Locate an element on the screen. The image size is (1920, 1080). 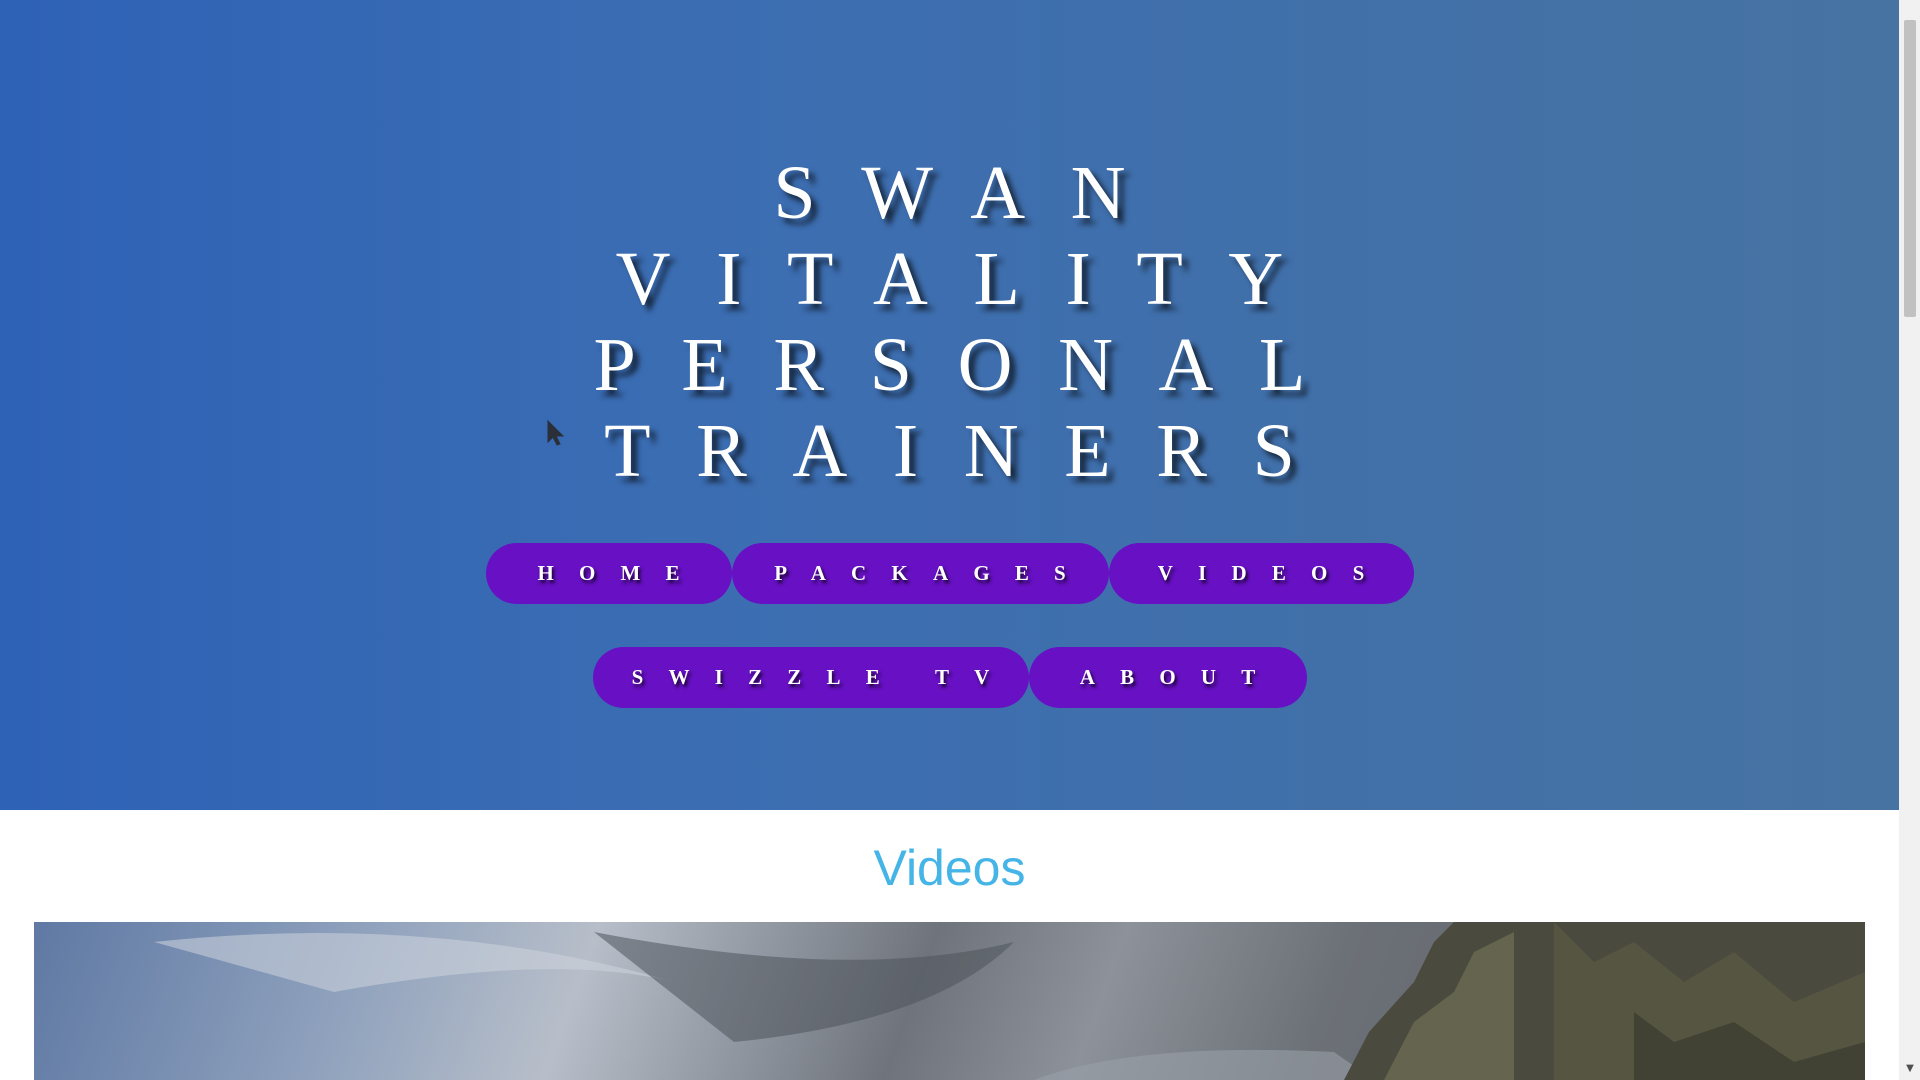
nav-row-secondary: SWIZZLE TV ABOUT is located at coordinates (949, 677).